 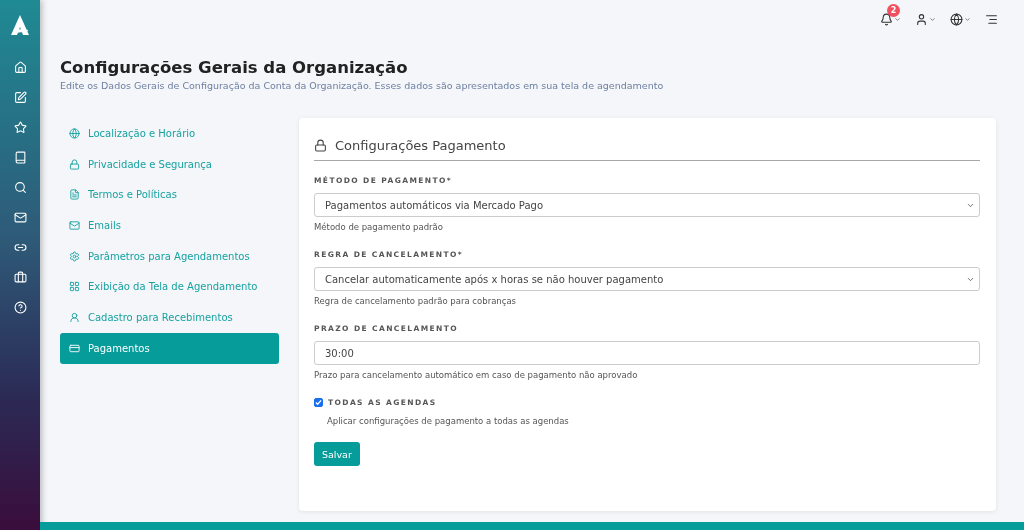 I want to click on help-text: Regra de cancelamento padrão para cobranças, so click(x=416, y=301).